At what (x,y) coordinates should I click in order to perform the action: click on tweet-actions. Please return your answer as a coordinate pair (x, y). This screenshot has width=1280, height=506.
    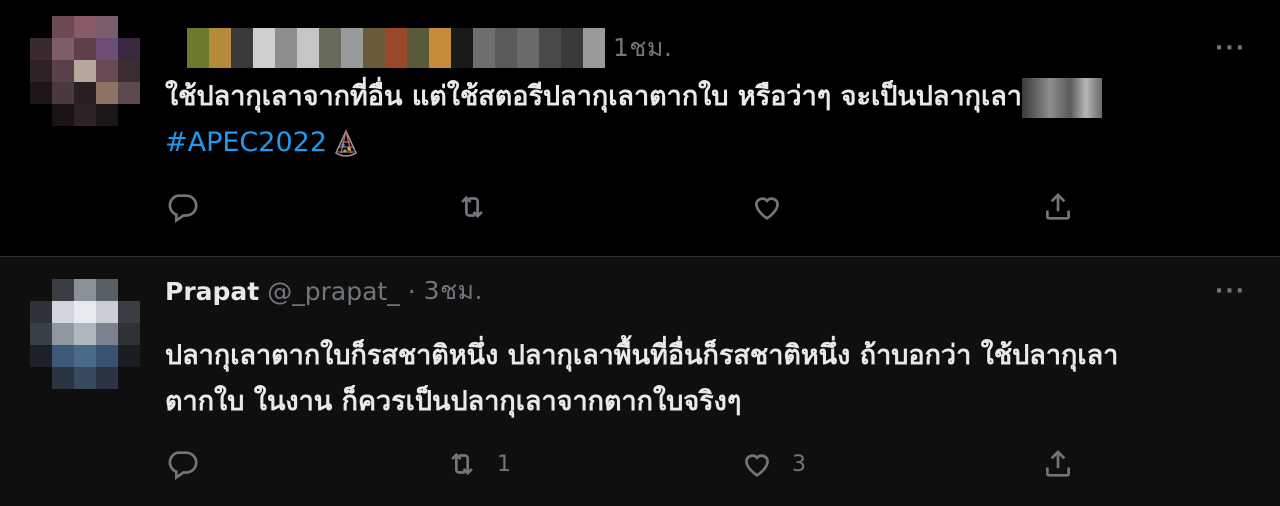
    Looking at the image, I should click on (625, 210).